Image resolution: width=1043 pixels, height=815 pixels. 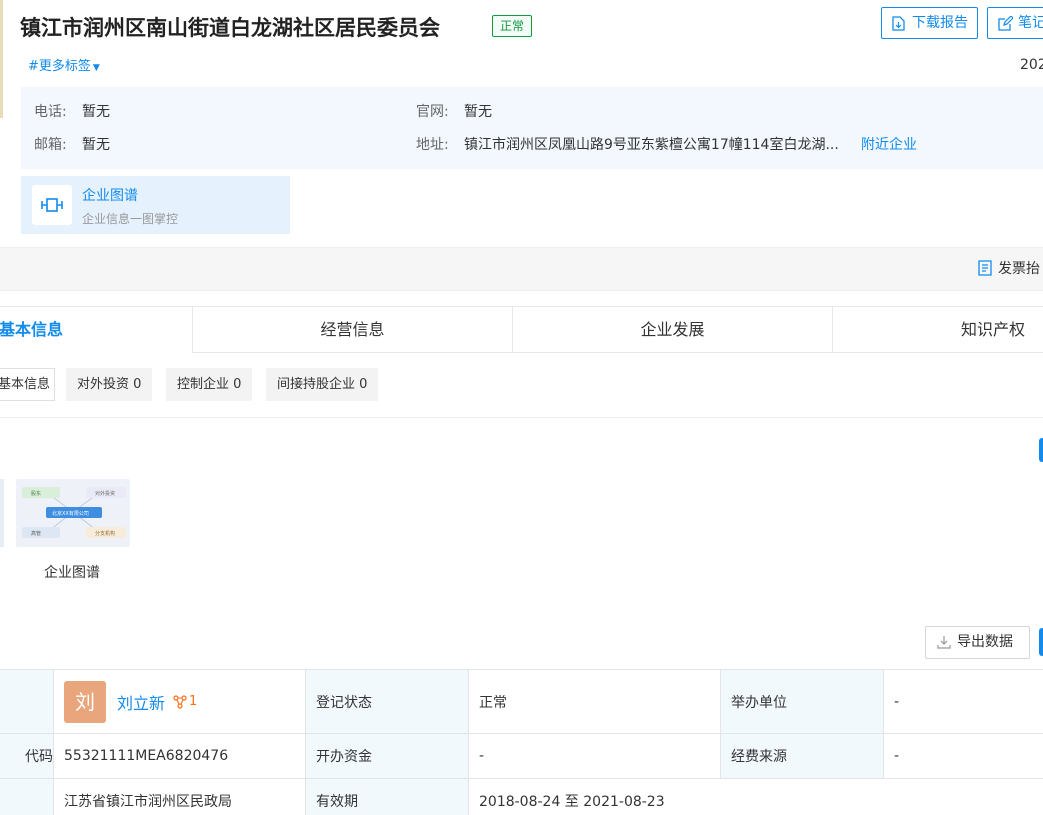 I want to click on notes-label: 笔记, so click(x=1030, y=23).